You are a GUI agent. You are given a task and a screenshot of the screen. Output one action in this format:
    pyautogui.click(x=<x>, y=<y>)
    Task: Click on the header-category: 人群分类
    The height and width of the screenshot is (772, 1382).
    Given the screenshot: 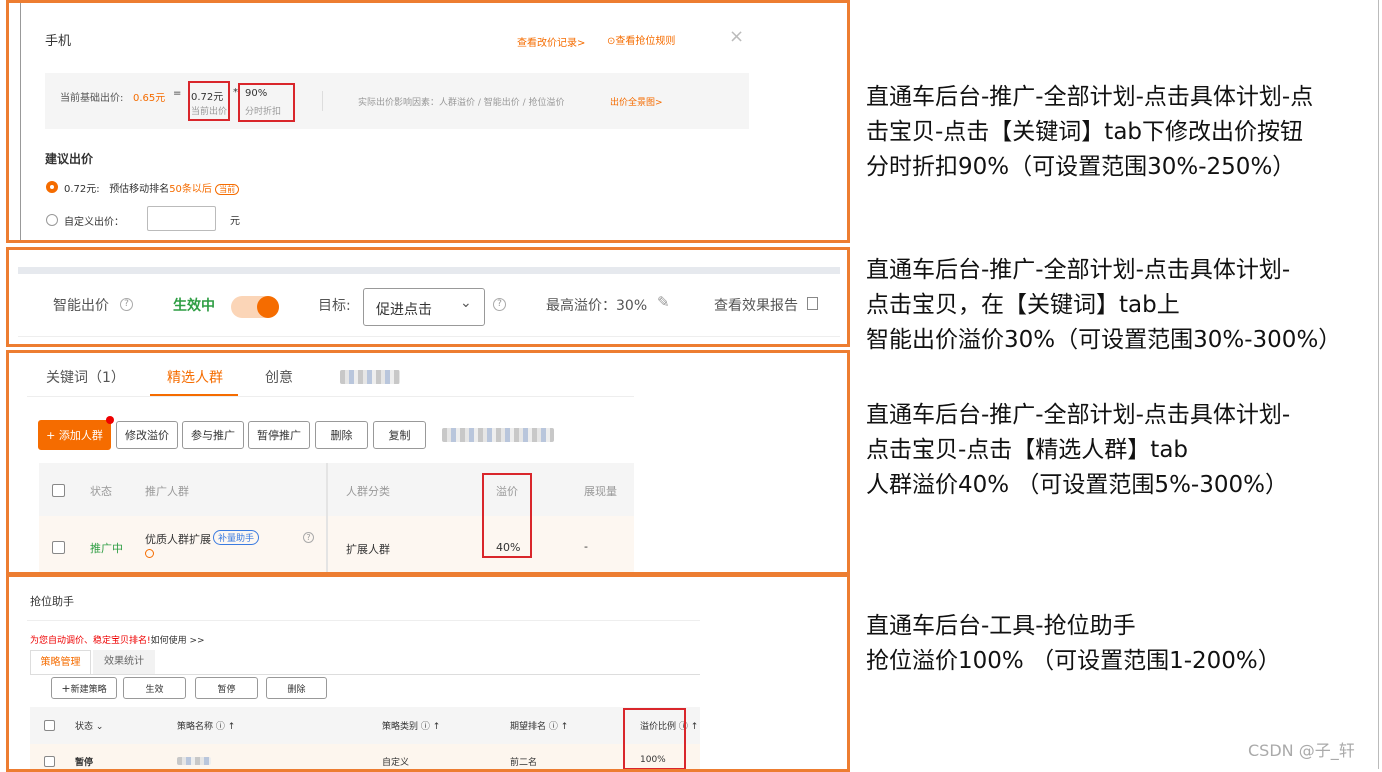 What is the action you would take?
    pyautogui.click(x=368, y=491)
    